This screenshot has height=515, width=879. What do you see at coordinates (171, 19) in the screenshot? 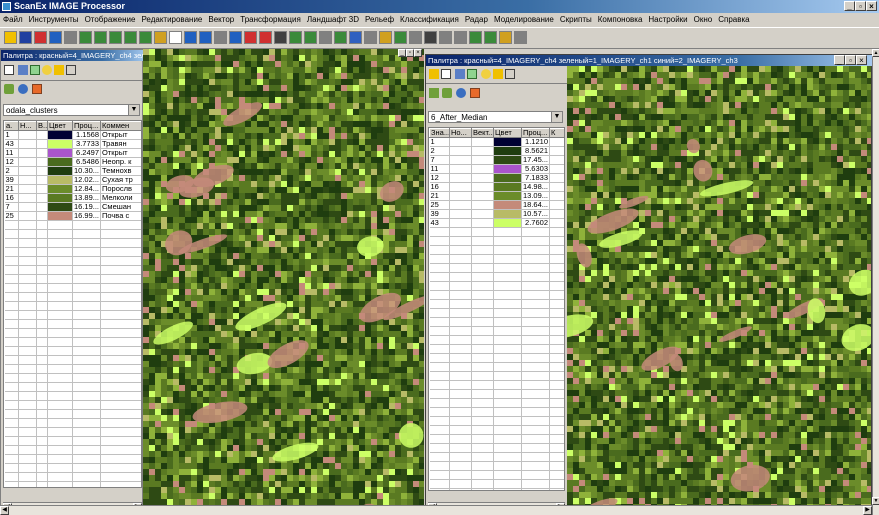
I see `menu-item: Редактирование` at bounding box center [171, 19].